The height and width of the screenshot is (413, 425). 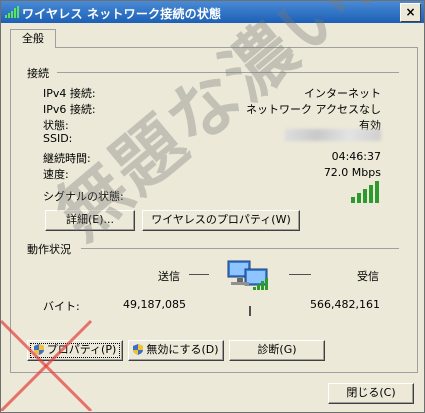 What do you see at coordinates (247, 275) in the screenshot?
I see `network-computers-icon` at bounding box center [247, 275].